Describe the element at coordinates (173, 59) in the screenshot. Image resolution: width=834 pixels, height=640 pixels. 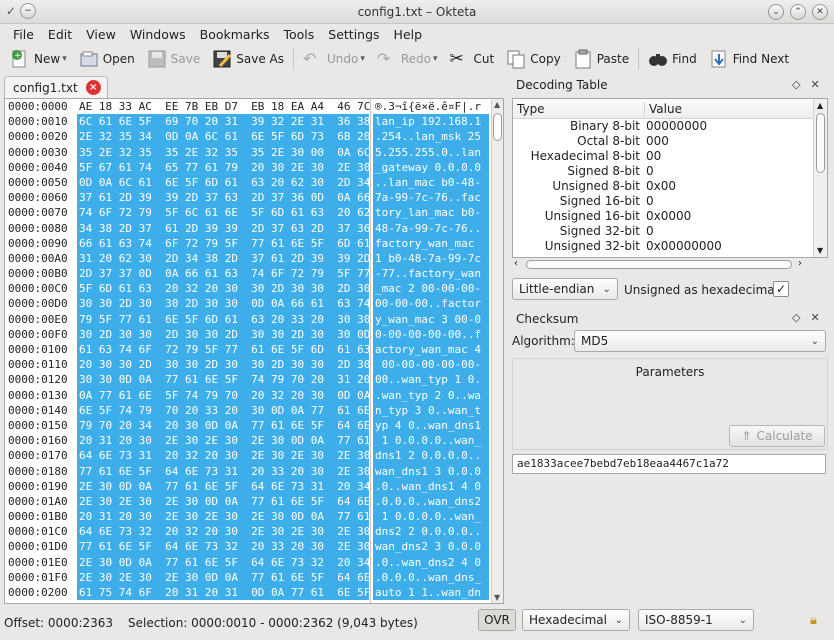
I see `save-button: Save` at that location.